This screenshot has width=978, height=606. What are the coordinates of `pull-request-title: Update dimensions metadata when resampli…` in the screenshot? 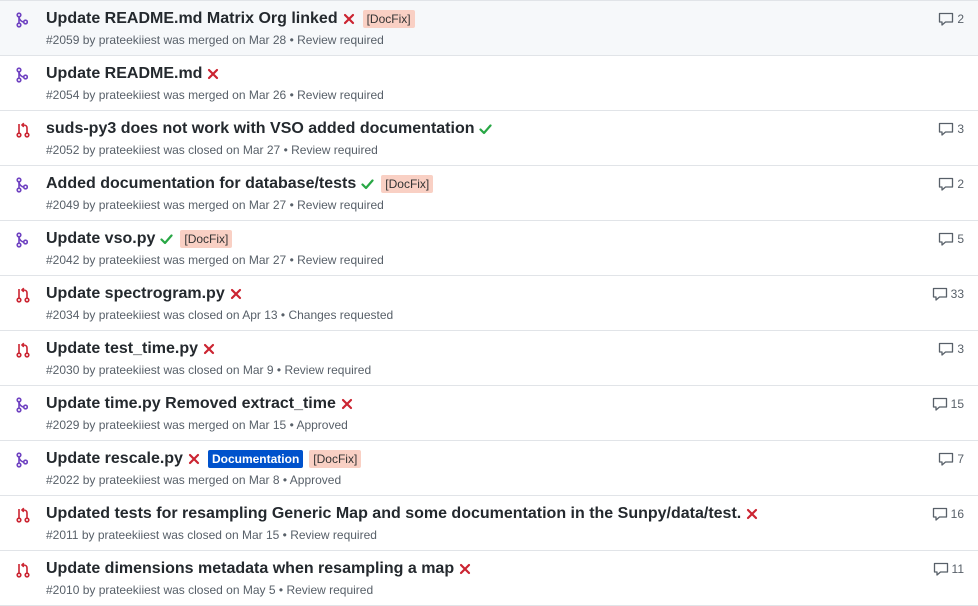 It's located at (250, 569).